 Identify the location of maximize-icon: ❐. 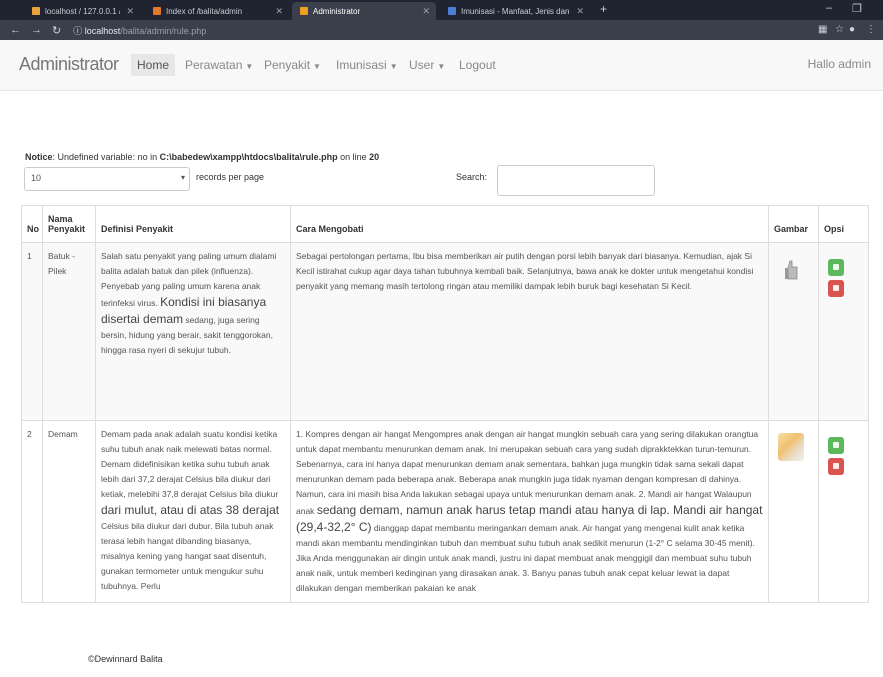
(857, 8).